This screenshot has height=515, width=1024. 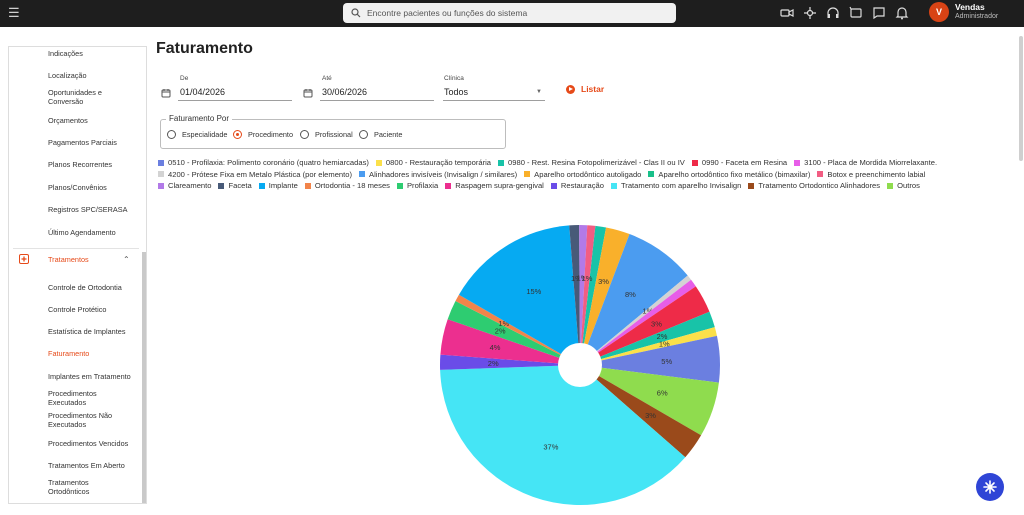 What do you see at coordinates (83, 398) in the screenshot?
I see `sidebar-item-procedimentos-executados: Procedimentos Executados` at bounding box center [83, 398].